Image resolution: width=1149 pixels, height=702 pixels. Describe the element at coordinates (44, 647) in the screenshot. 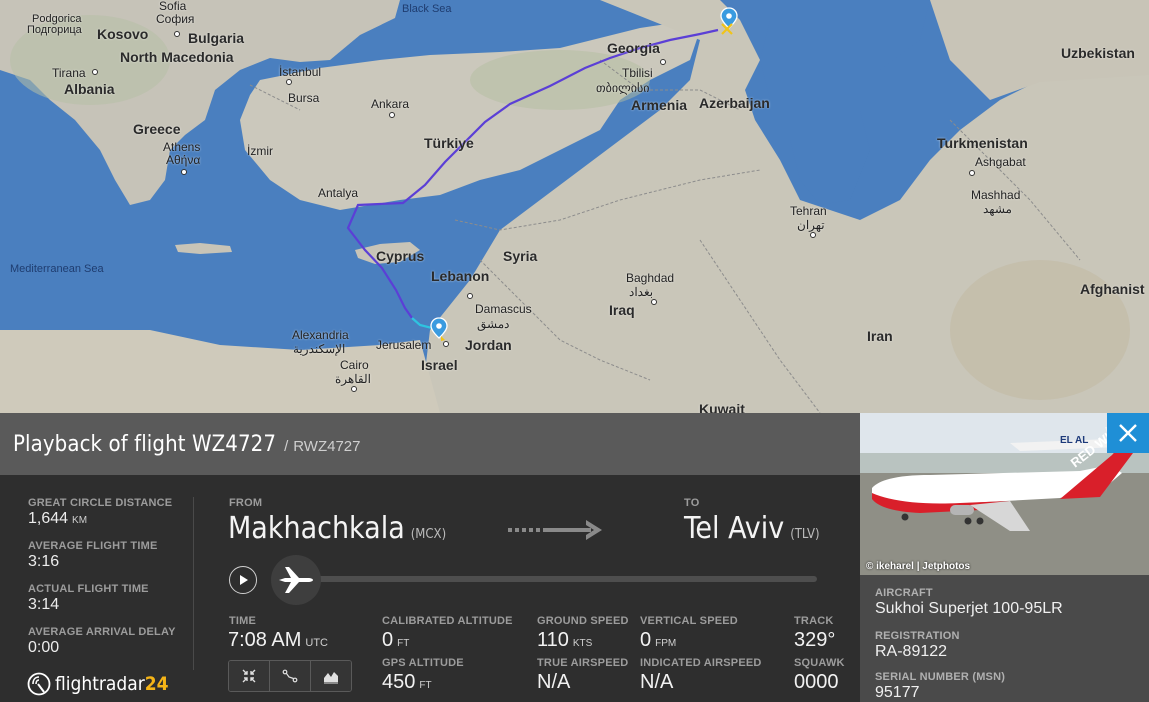

I see `avg-arrival-delay-value: 0:00` at that location.